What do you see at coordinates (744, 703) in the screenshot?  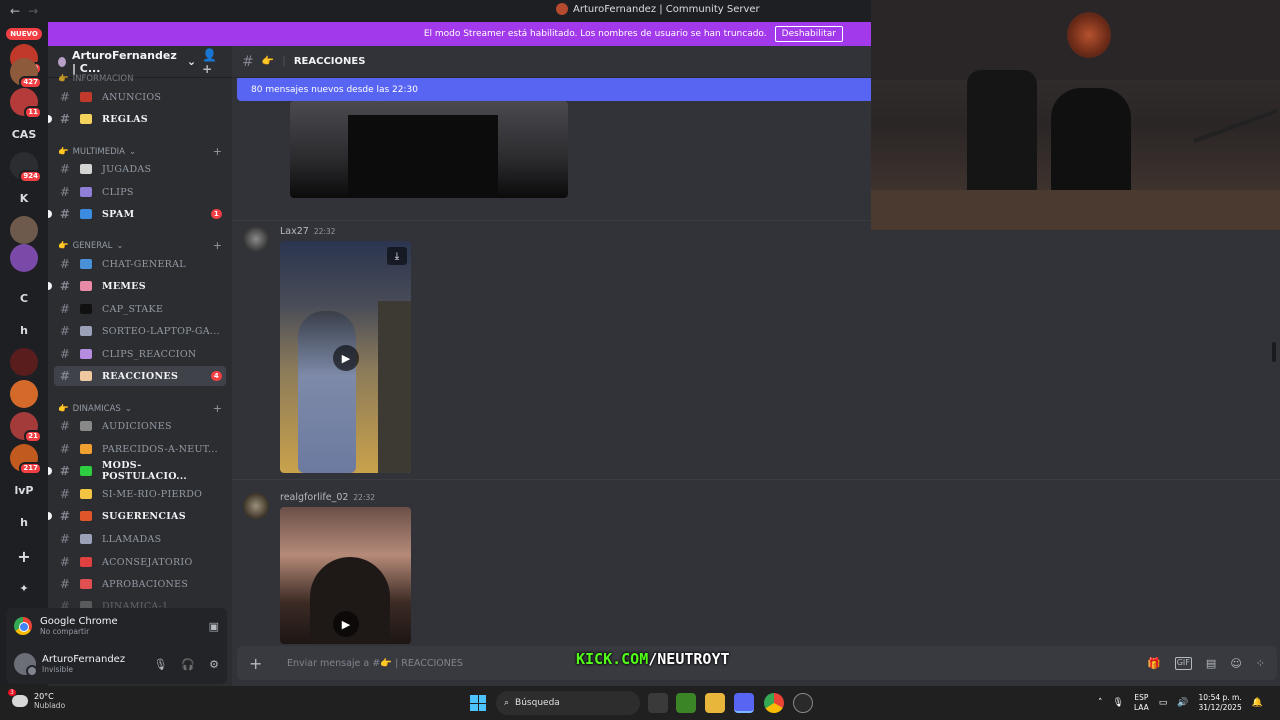 I see `discord-icon` at bounding box center [744, 703].